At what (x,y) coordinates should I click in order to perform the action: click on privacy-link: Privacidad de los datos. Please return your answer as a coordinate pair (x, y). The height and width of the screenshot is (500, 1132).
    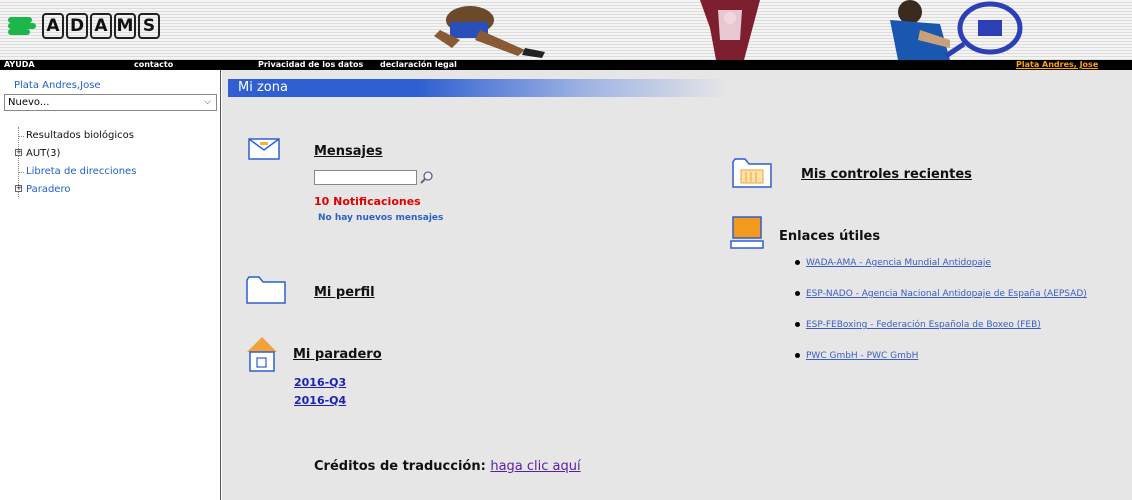
    Looking at the image, I should click on (310, 65).